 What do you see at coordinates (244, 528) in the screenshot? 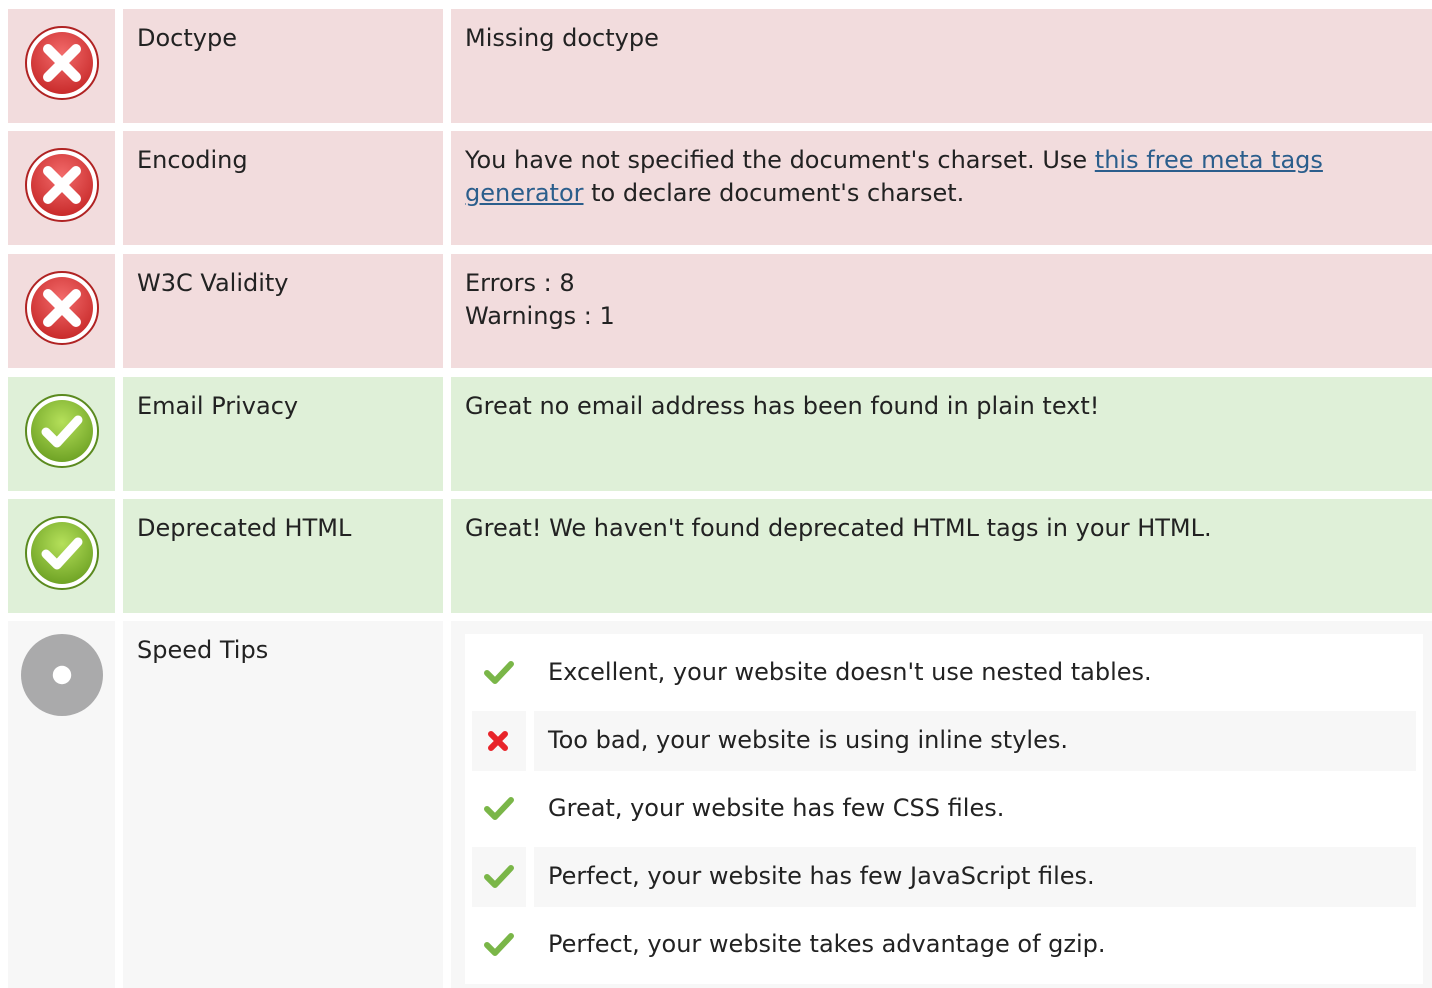
I see `row-label: Deprecated HTML` at bounding box center [244, 528].